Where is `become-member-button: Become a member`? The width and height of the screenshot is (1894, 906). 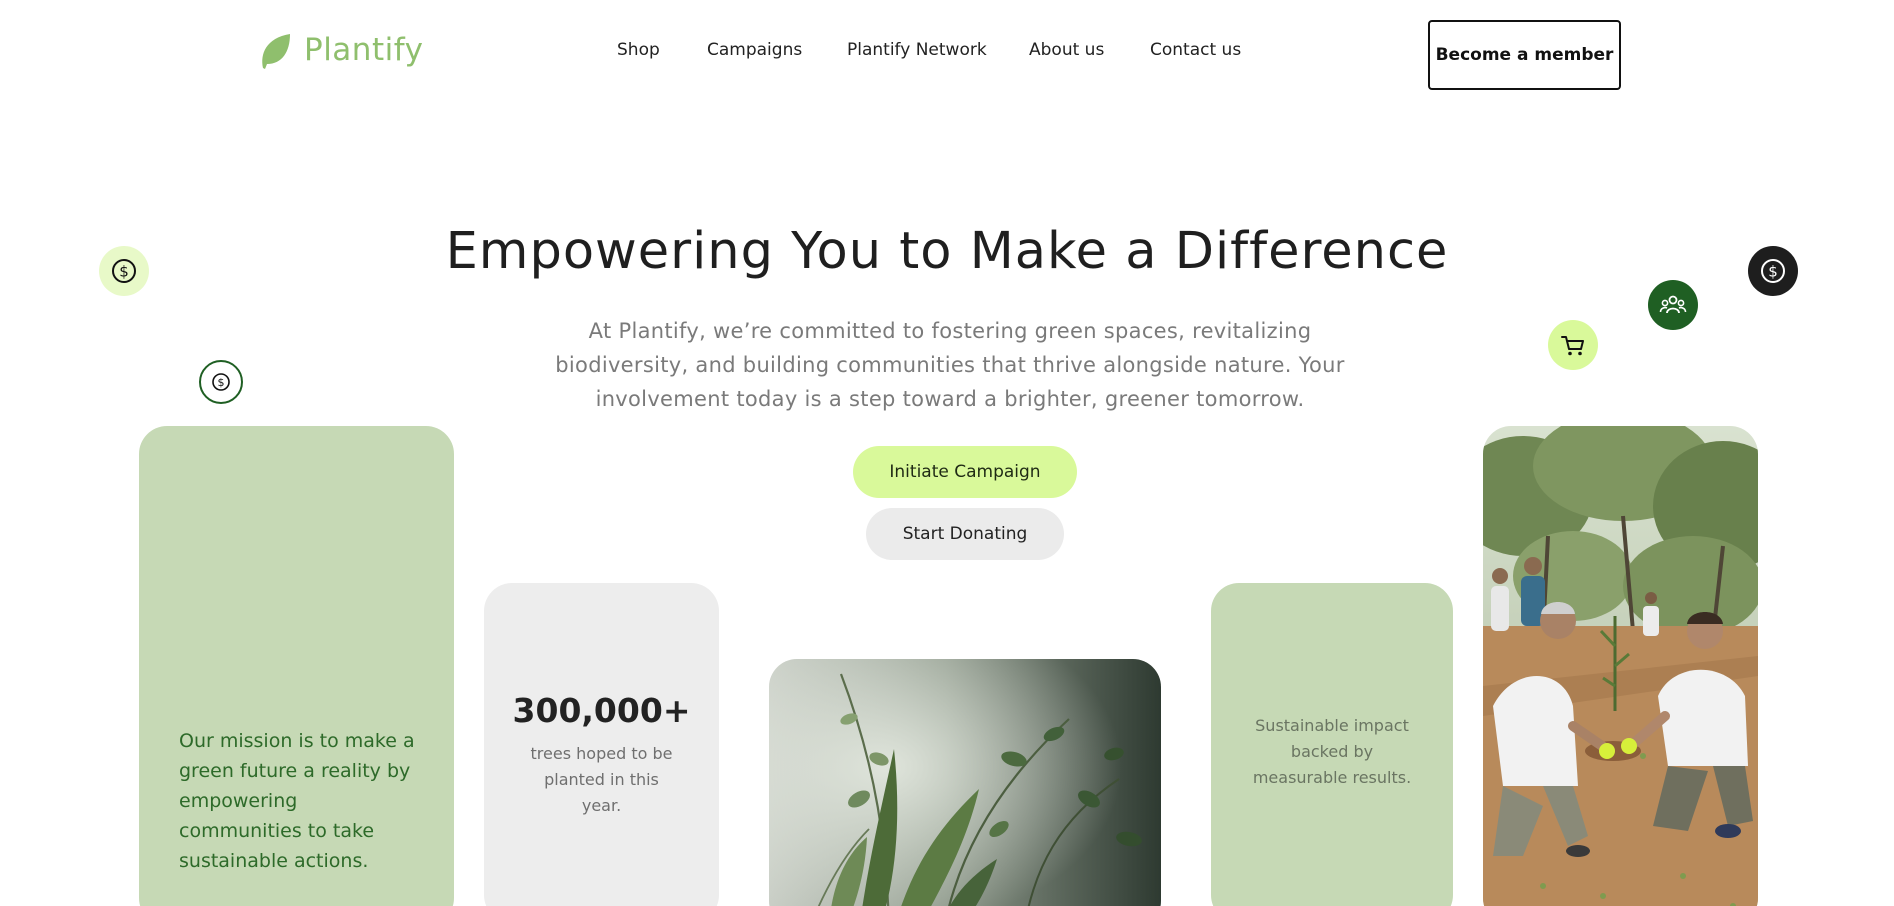 become-member-button: Become a member is located at coordinates (1524, 55).